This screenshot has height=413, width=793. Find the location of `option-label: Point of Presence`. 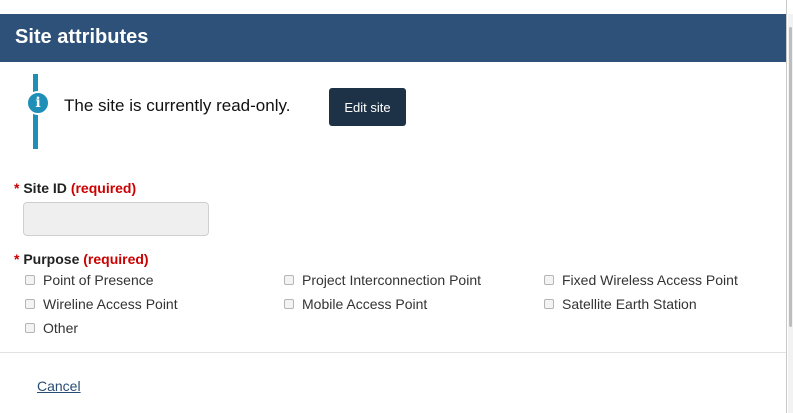

option-label: Point of Presence is located at coordinates (98, 280).